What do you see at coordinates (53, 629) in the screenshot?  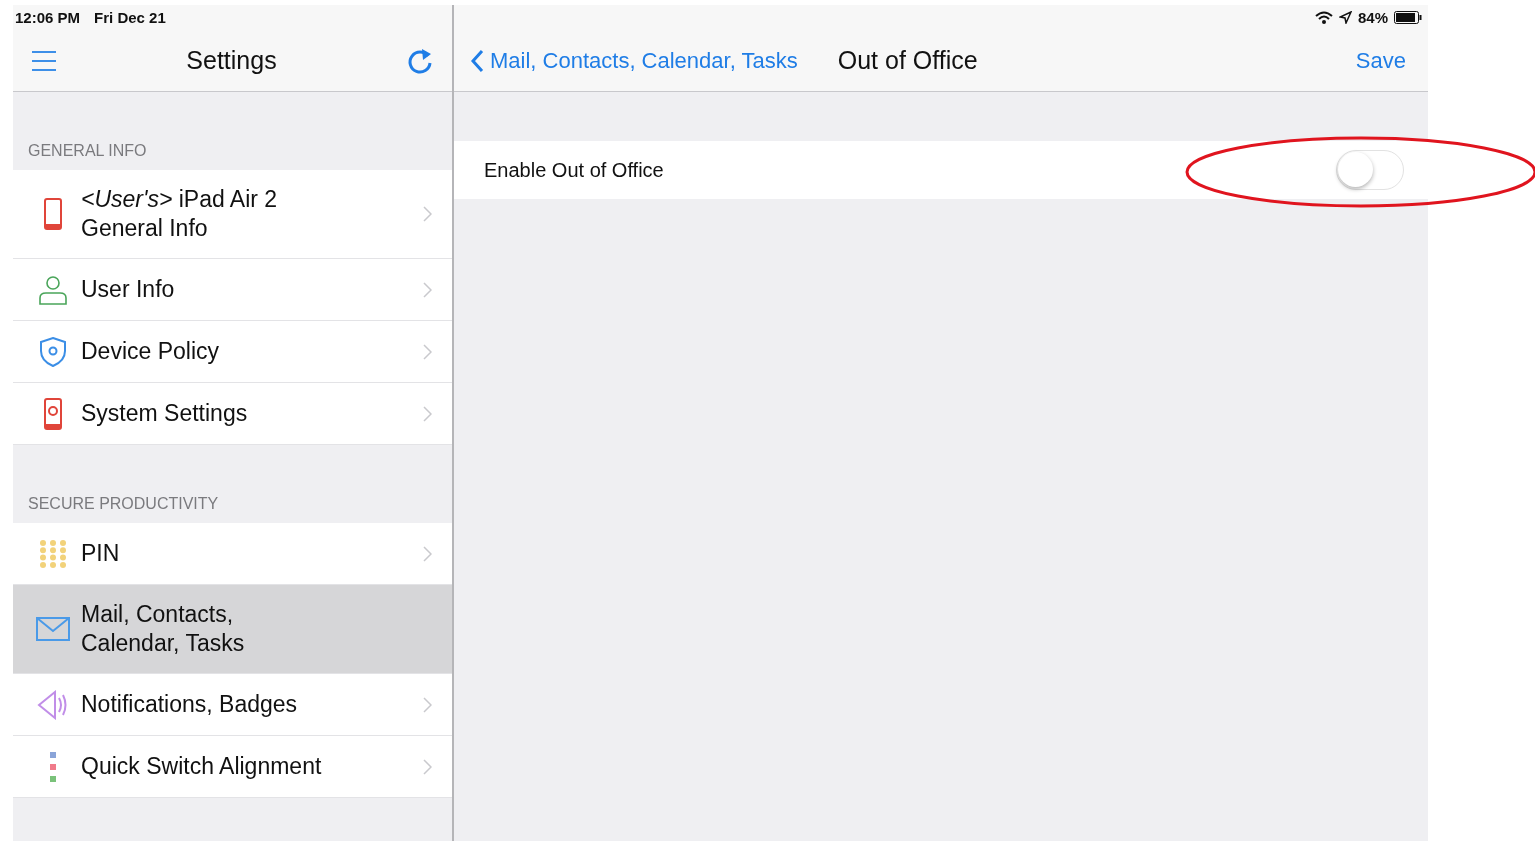 I see `mail-icon` at bounding box center [53, 629].